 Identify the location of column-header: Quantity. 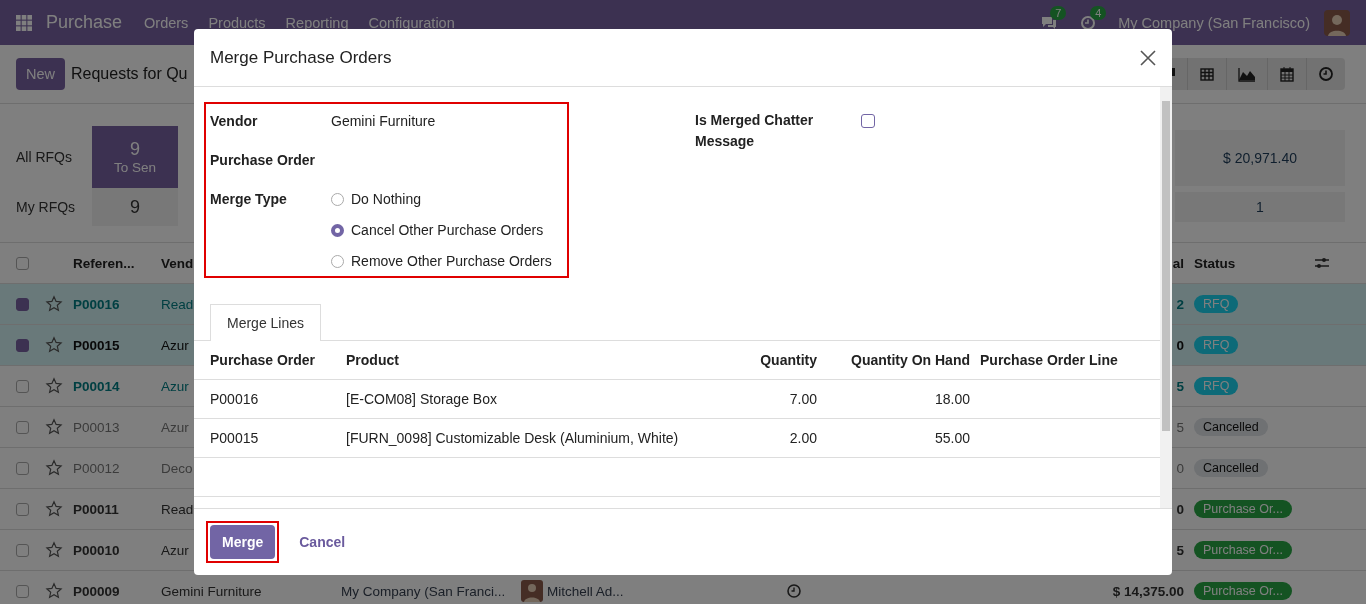
(751, 360).